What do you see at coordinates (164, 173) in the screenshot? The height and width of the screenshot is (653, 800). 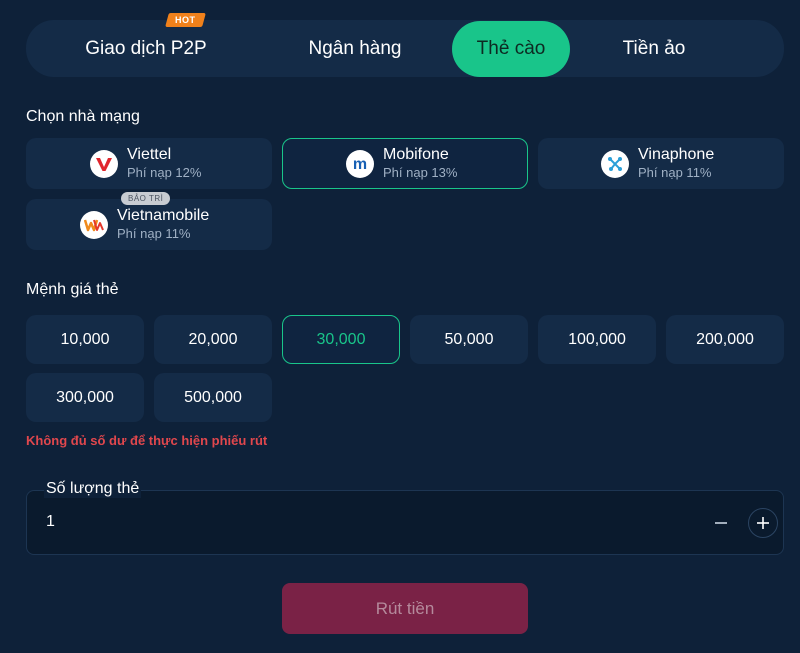 I see `carrier-fee: Phí nạp 12%` at bounding box center [164, 173].